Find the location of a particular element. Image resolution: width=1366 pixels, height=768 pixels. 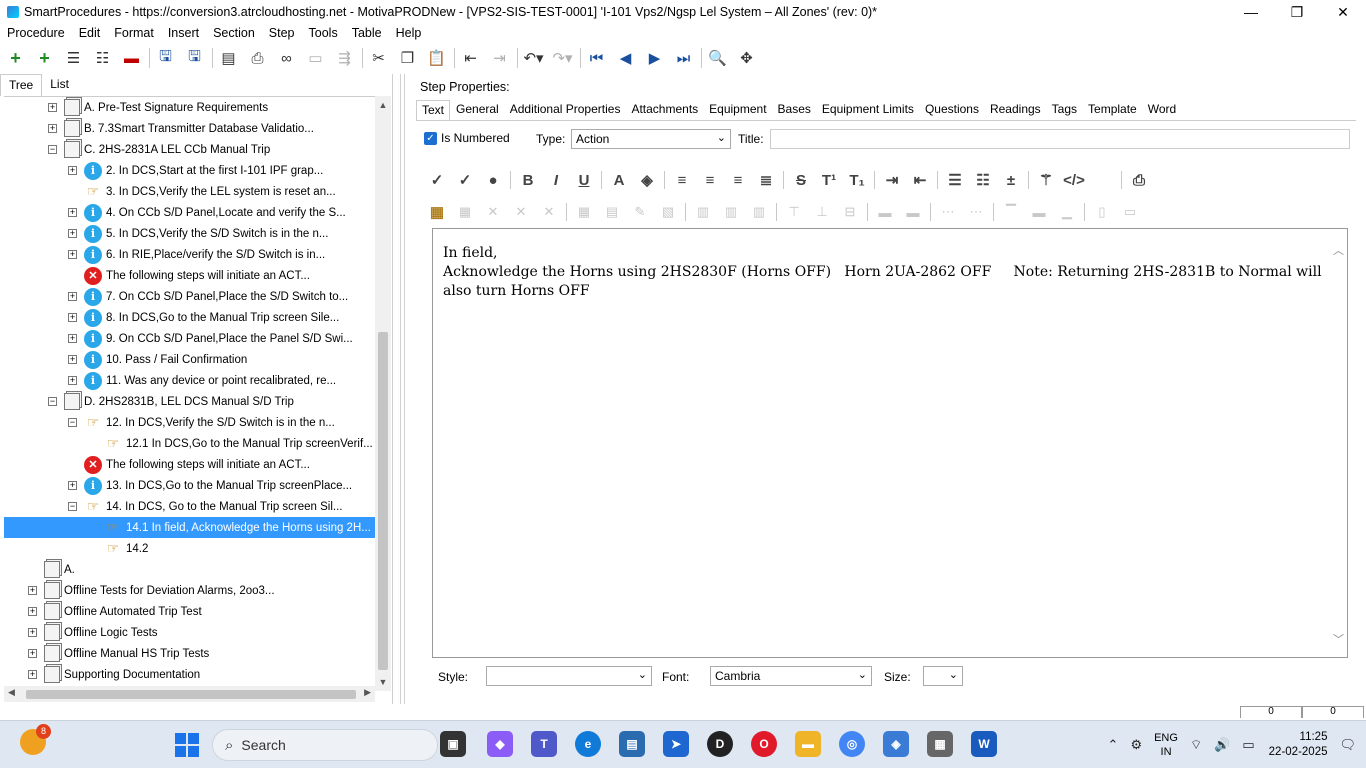

tab-additional-properties: Additional Properties is located at coordinates (565, 110).